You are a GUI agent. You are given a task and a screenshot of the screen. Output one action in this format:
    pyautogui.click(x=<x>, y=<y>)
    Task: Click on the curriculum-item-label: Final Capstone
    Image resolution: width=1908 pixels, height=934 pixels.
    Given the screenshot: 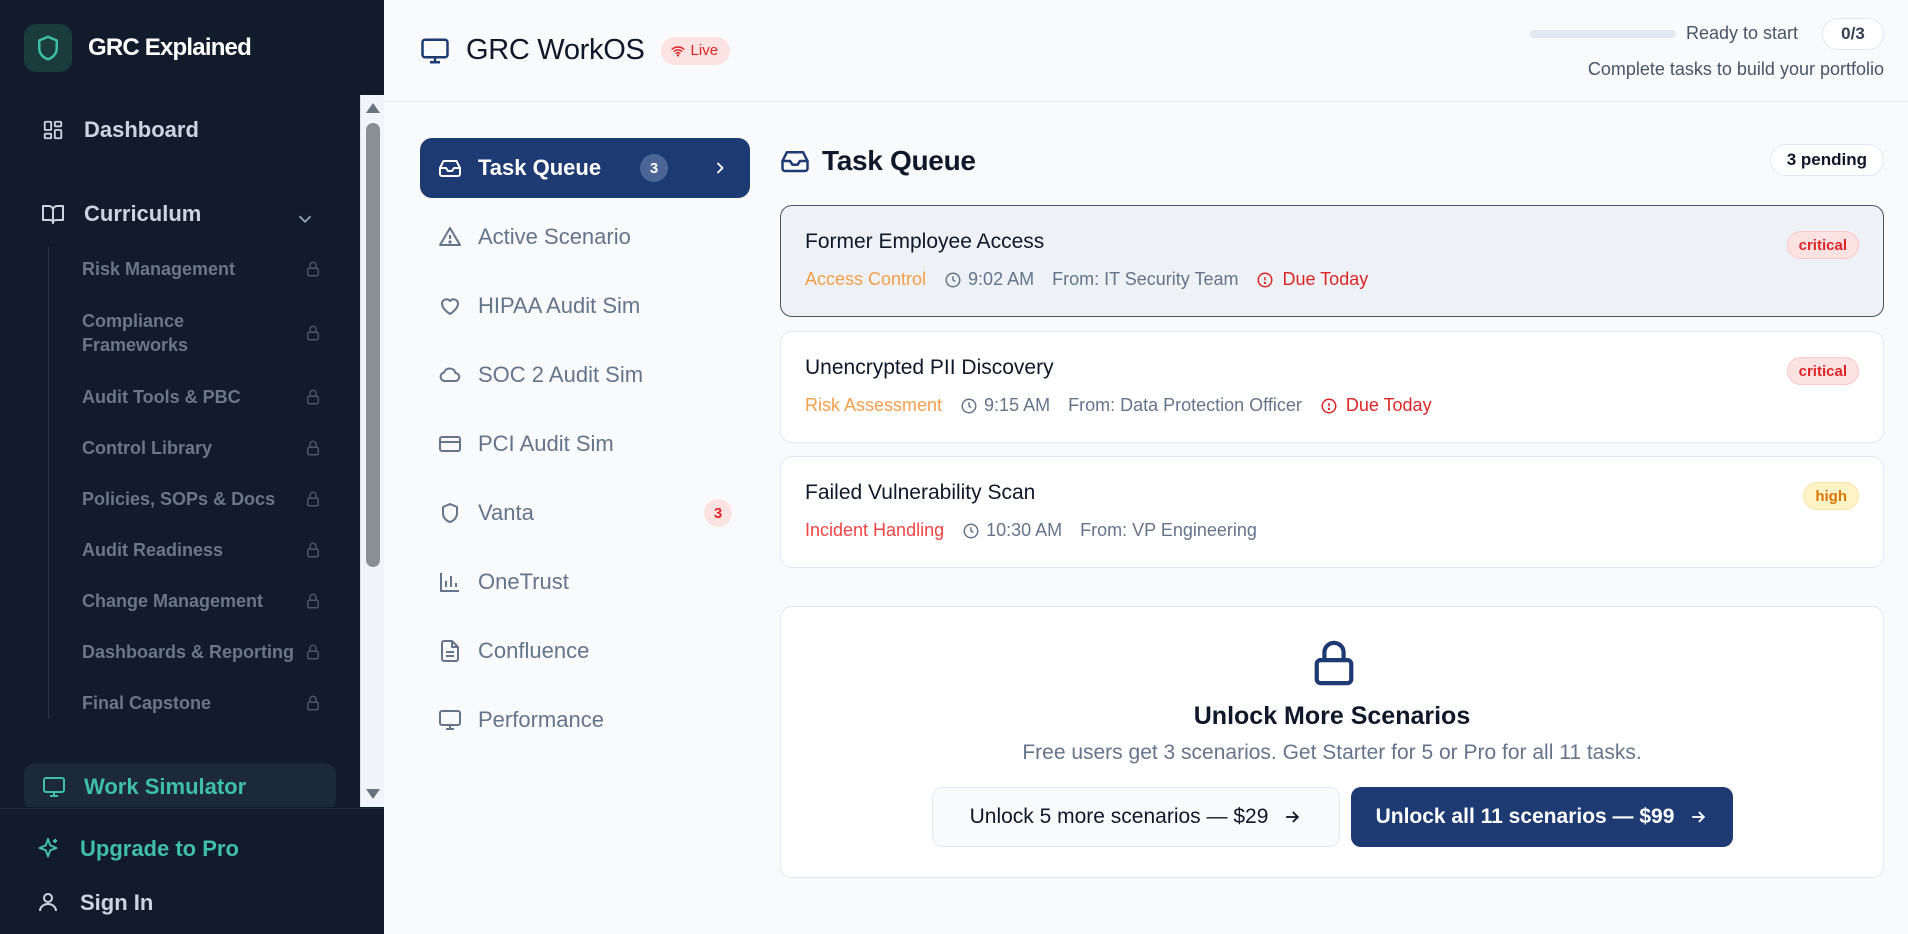 What is the action you would take?
    pyautogui.click(x=147, y=703)
    